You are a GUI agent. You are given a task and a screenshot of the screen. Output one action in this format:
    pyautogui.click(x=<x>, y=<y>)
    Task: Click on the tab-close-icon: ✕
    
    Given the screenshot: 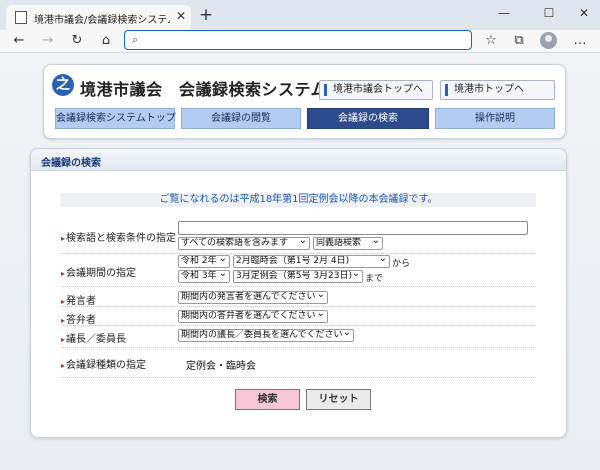 What is the action you would take?
    pyautogui.click(x=181, y=16)
    